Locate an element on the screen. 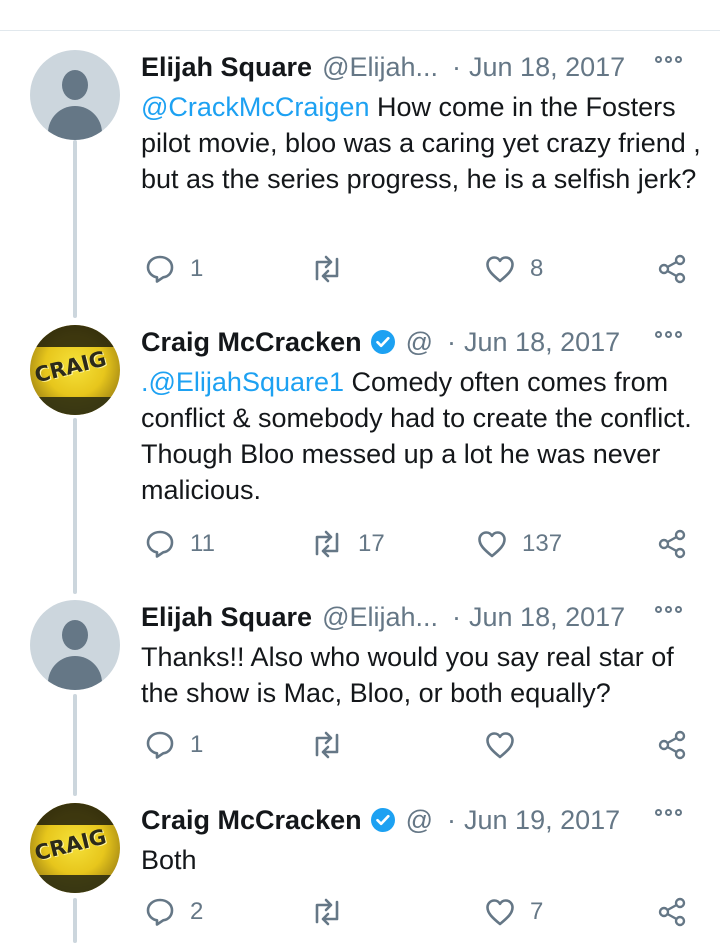  tweet-actions: 11 17 137 is located at coordinates (360, 544).